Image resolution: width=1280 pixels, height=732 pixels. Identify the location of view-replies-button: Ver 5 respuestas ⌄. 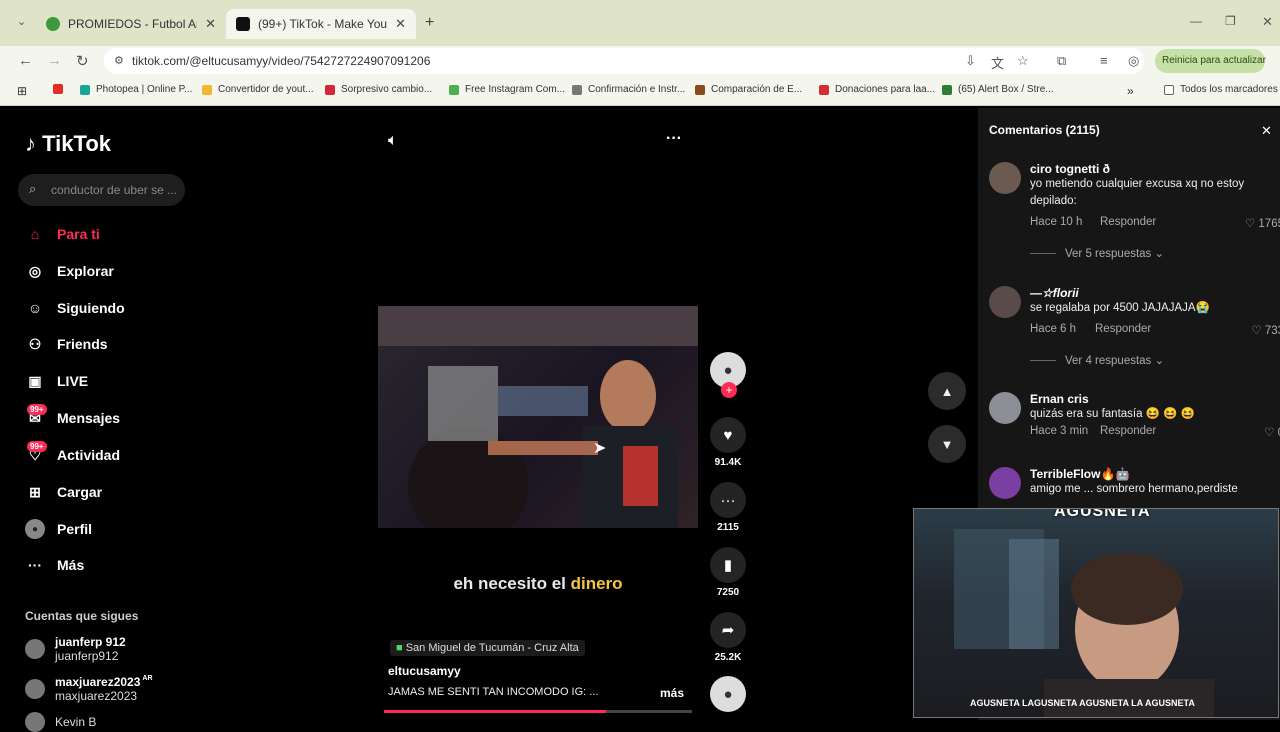
(1155, 253).